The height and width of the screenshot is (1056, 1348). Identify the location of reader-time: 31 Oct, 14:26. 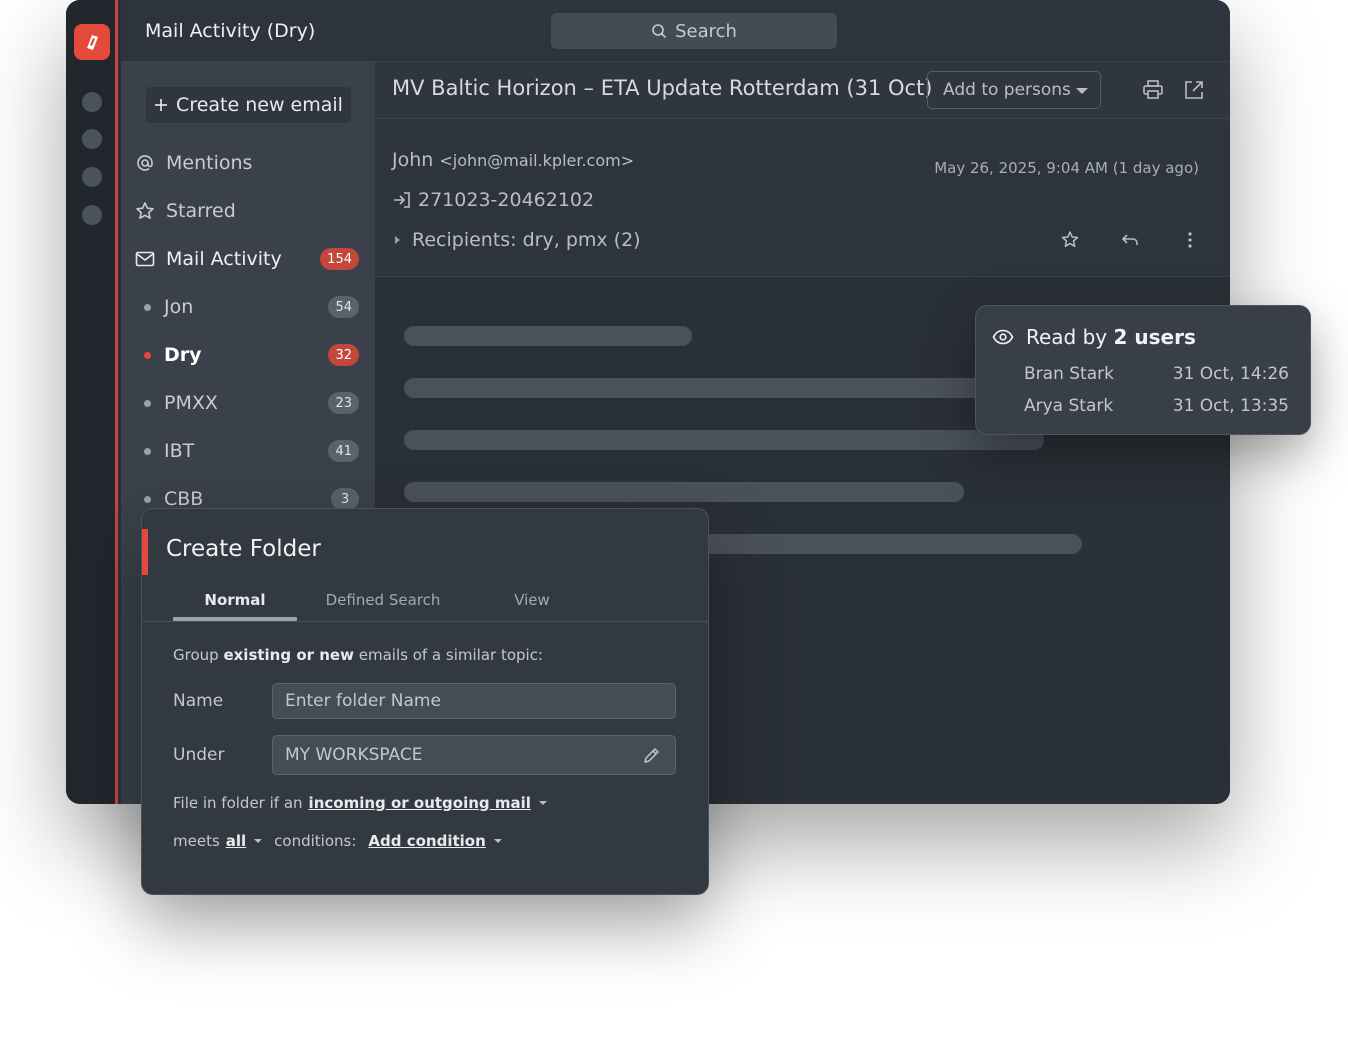
(1230, 374).